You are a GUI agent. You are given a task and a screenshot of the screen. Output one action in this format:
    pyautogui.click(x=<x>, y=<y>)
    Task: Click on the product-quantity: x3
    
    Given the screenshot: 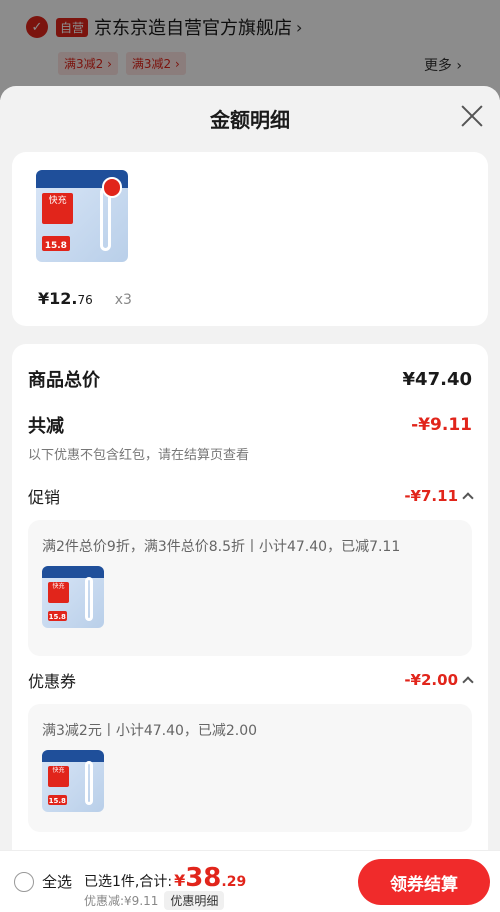 What is the action you would take?
    pyautogui.click(x=123, y=300)
    